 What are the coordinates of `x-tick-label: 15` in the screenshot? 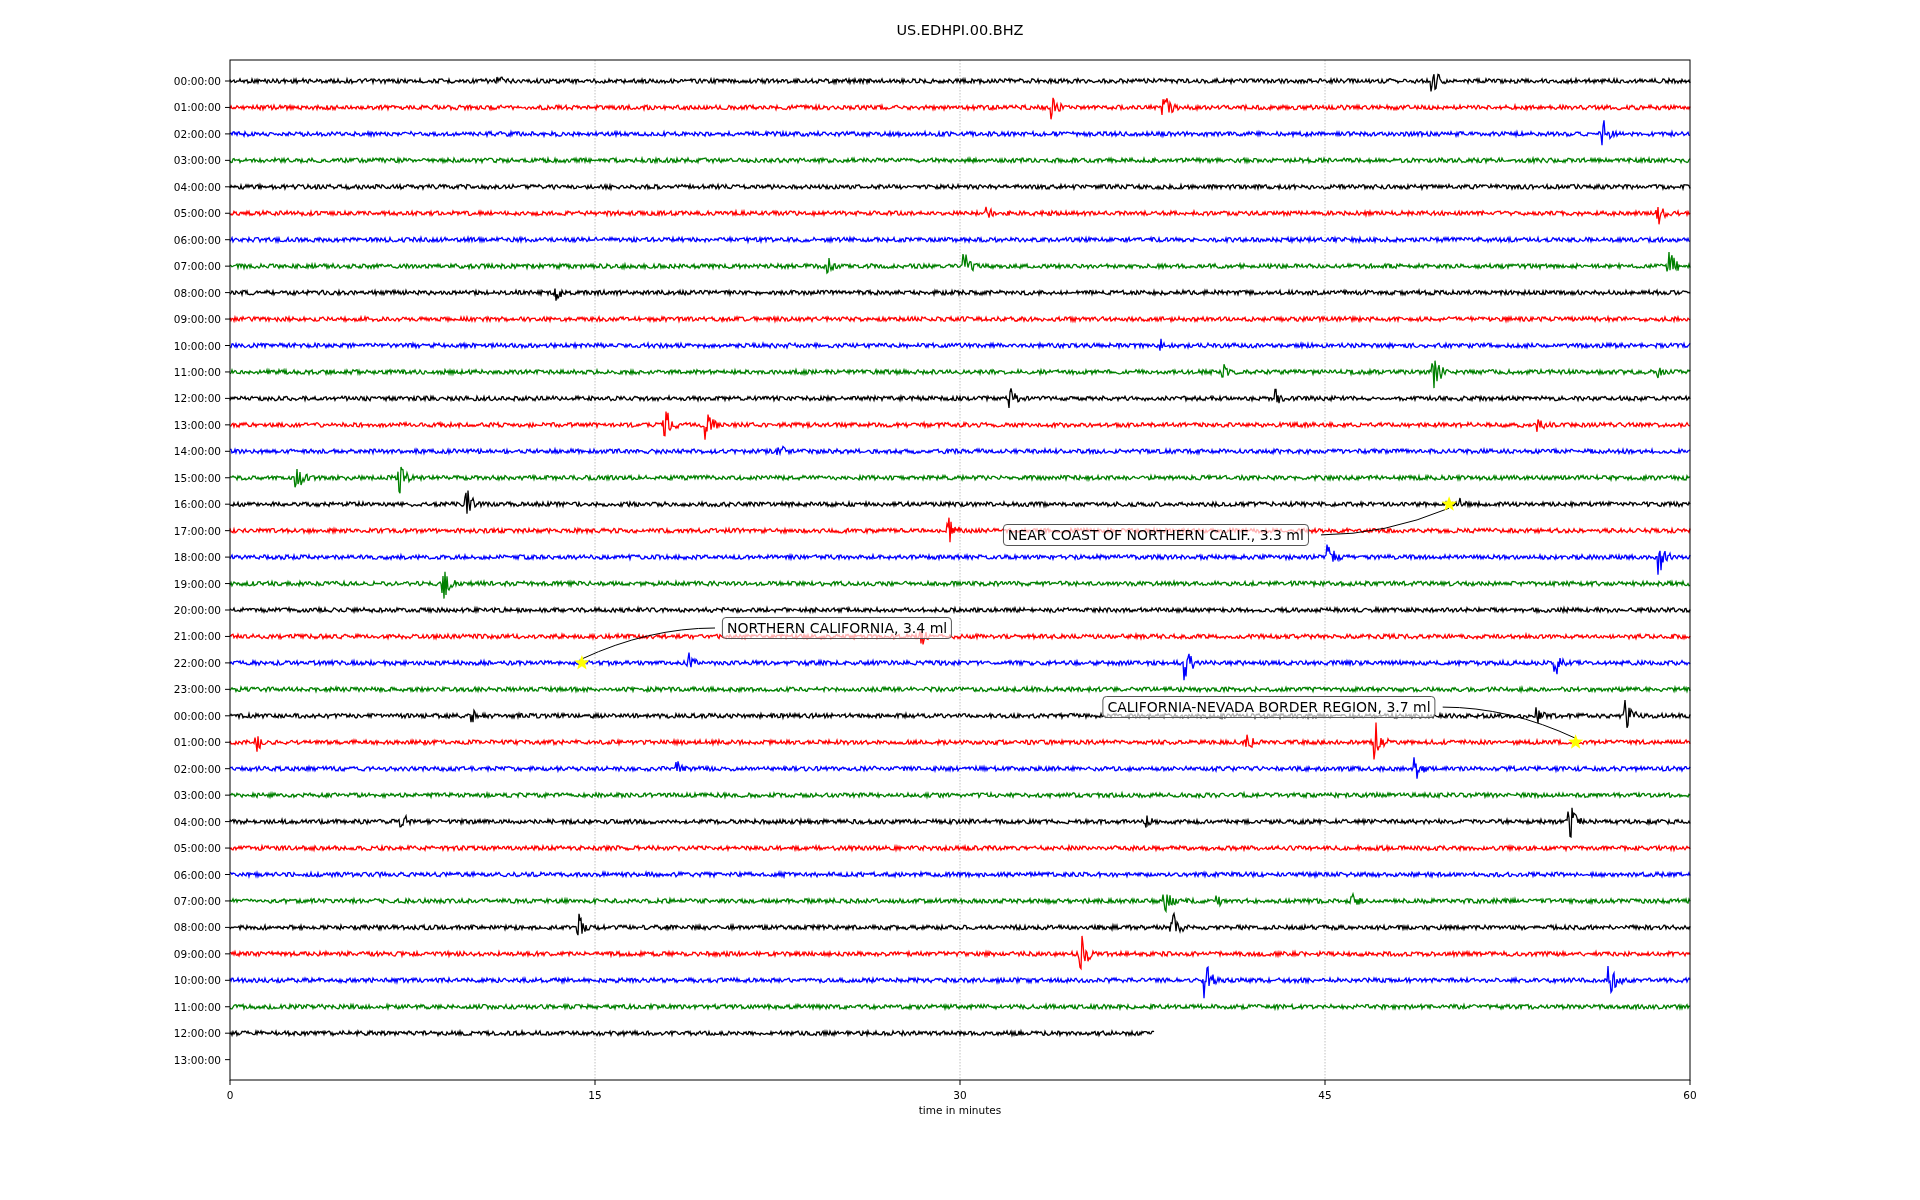 It's located at (595, 1095).